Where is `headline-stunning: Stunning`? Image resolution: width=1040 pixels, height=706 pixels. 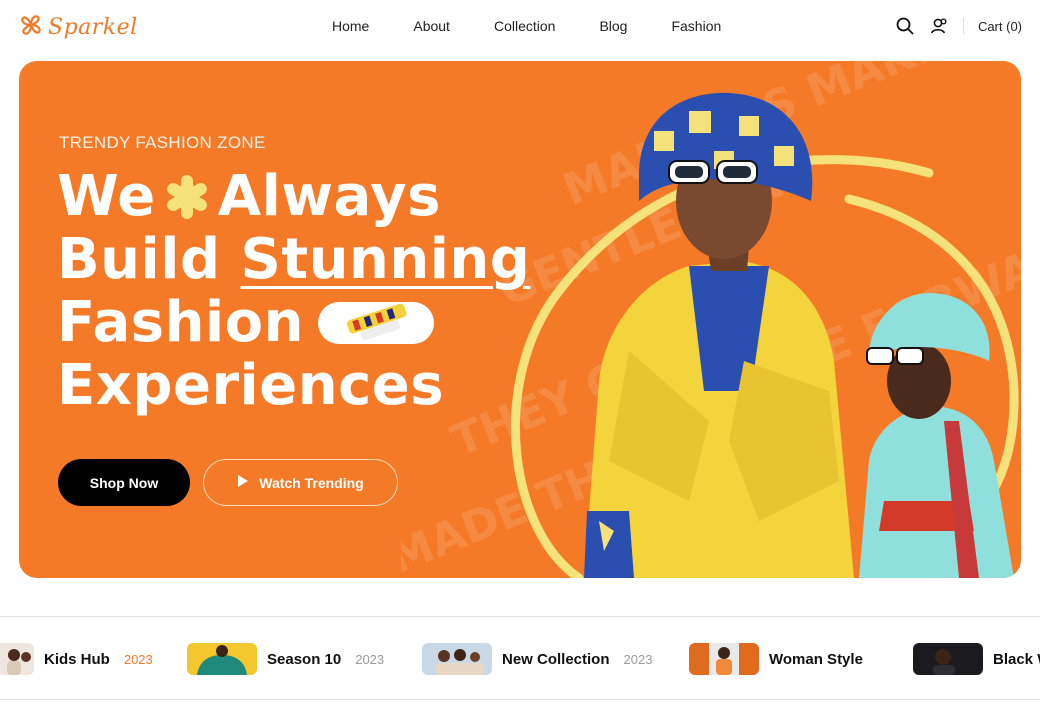
headline-stunning: Stunning is located at coordinates (385, 259).